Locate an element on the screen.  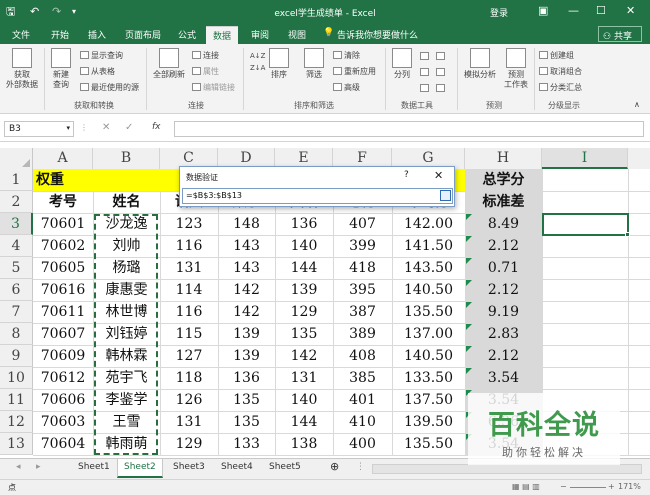
cell-d5: 143 is located at coordinates (246, 268).